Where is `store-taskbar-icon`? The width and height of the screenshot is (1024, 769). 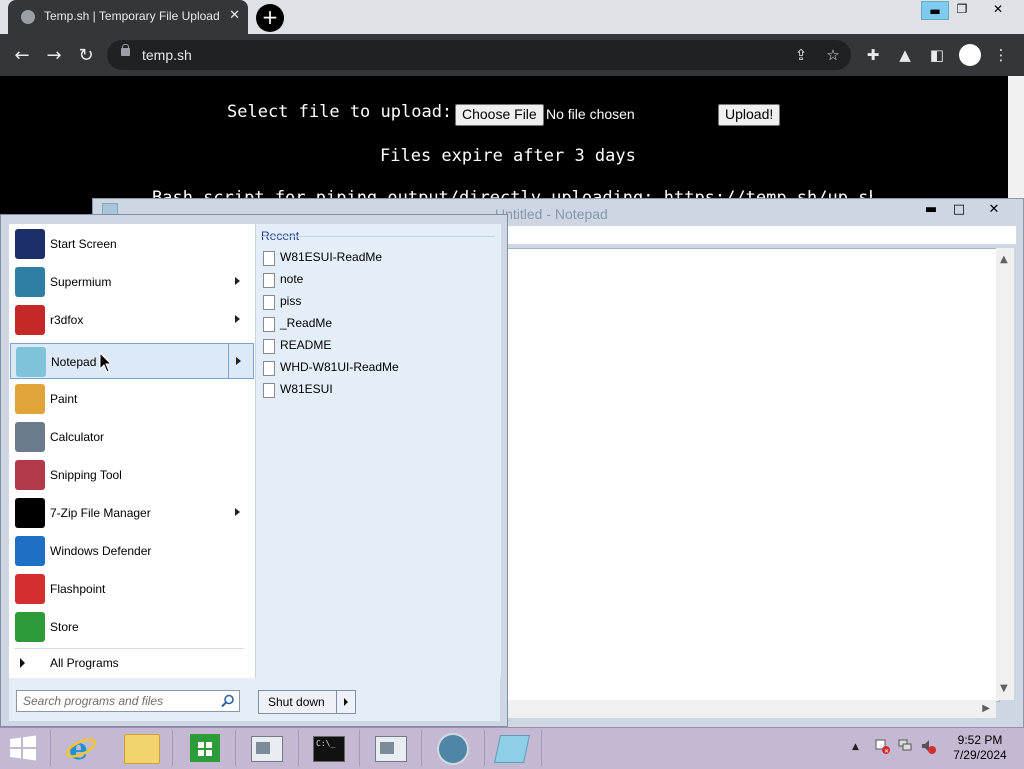
store-taskbar-icon is located at coordinates (205, 748).